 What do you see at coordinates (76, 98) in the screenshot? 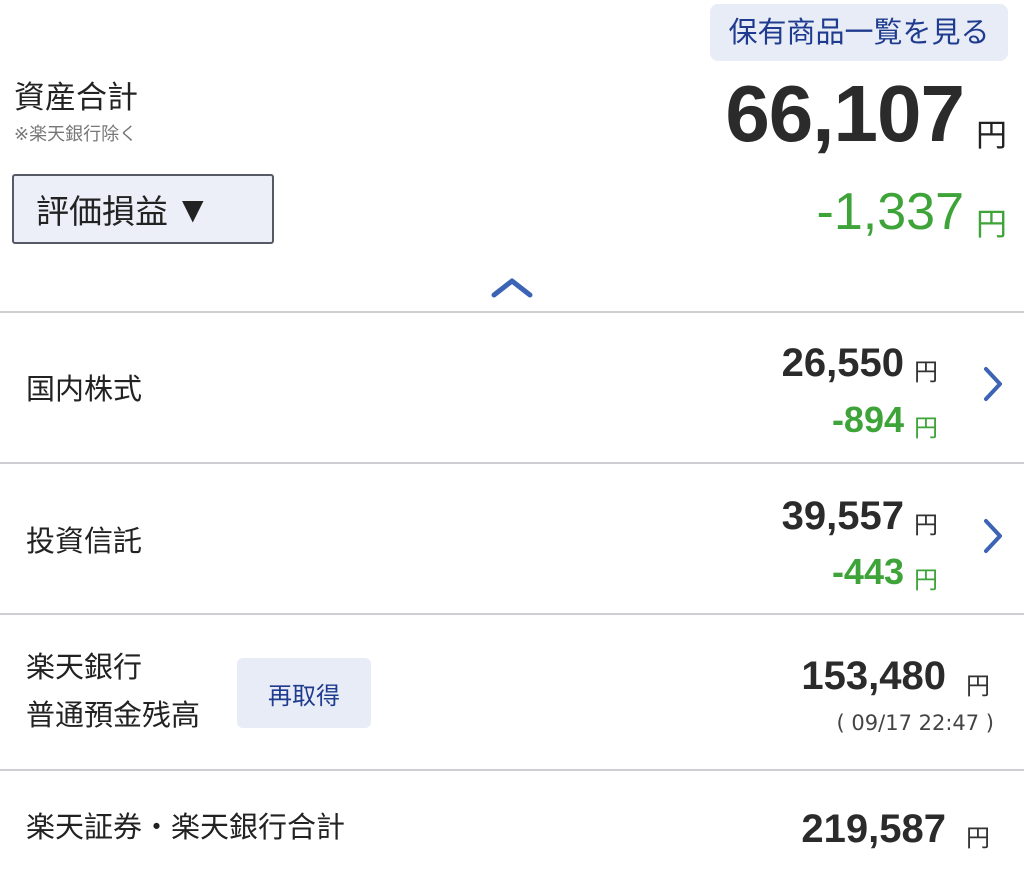
I see `asset-total-label: 資産合計` at bounding box center [76, 98].